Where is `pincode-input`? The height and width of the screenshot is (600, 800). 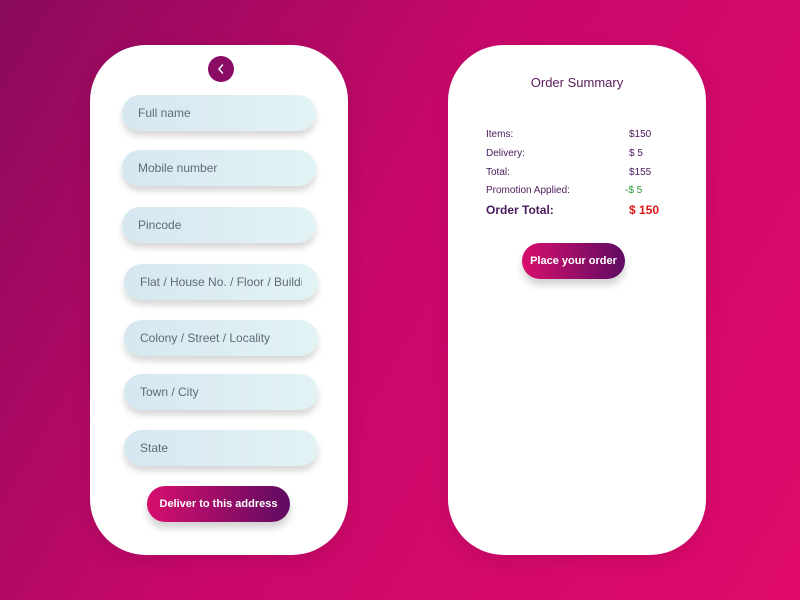 pincode-input is located at coordinates (219, 225).